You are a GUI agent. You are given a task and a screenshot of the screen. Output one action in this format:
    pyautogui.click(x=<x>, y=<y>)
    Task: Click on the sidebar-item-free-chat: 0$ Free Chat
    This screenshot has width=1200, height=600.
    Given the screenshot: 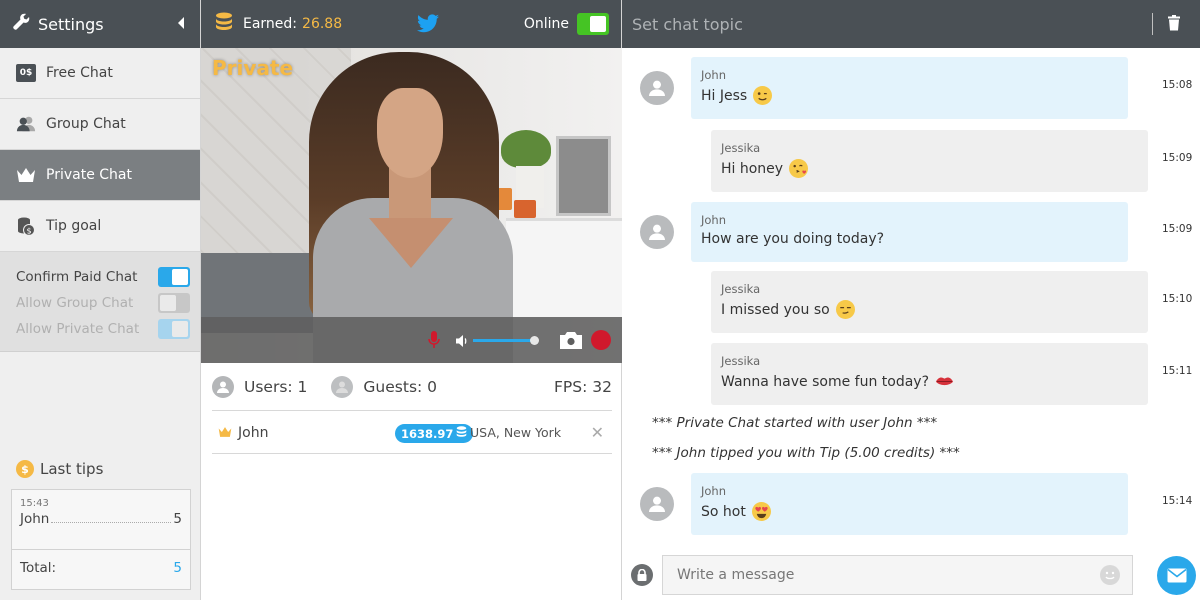 What is the action you would take?
    pyautogui.click(x=100, y=73)
    